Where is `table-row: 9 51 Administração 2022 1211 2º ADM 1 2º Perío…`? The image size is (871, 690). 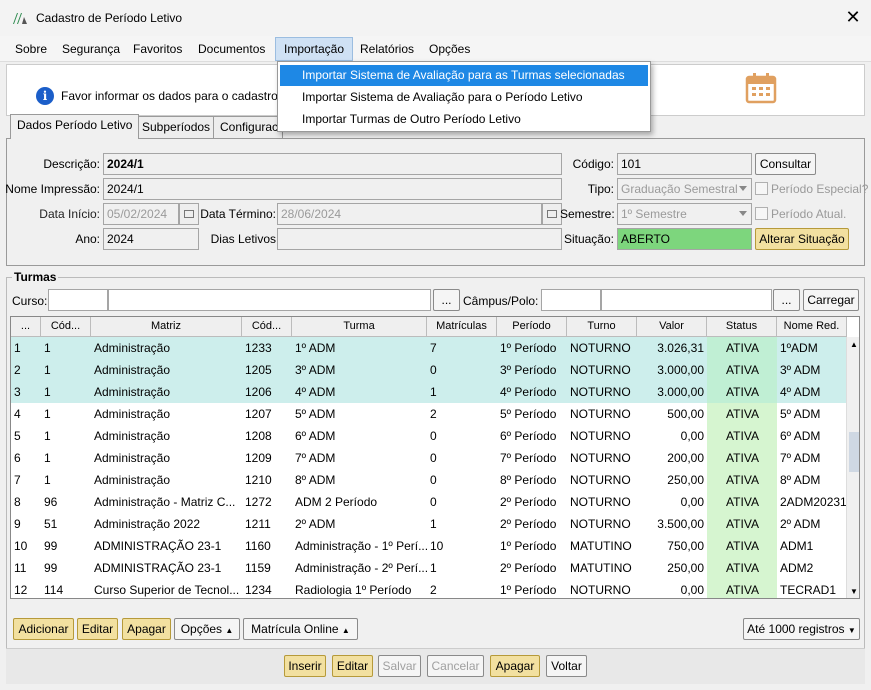
table-row: 9 51 Administração 2022 1211 2º ADM 1 2º Perío… is located at coordinates (429, 524).